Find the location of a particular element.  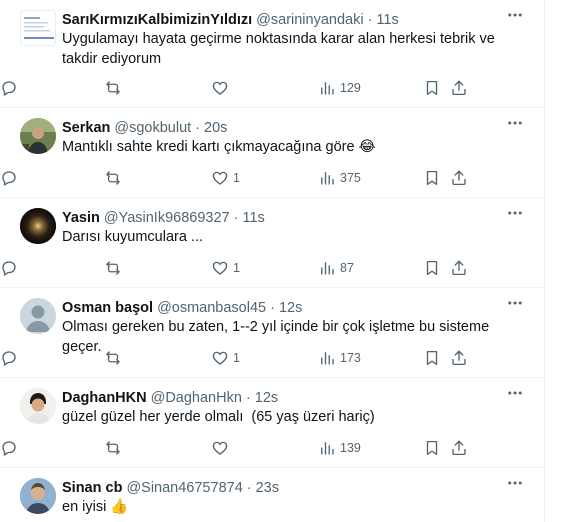

views-button: 173 is located at coordinates (339, 358).